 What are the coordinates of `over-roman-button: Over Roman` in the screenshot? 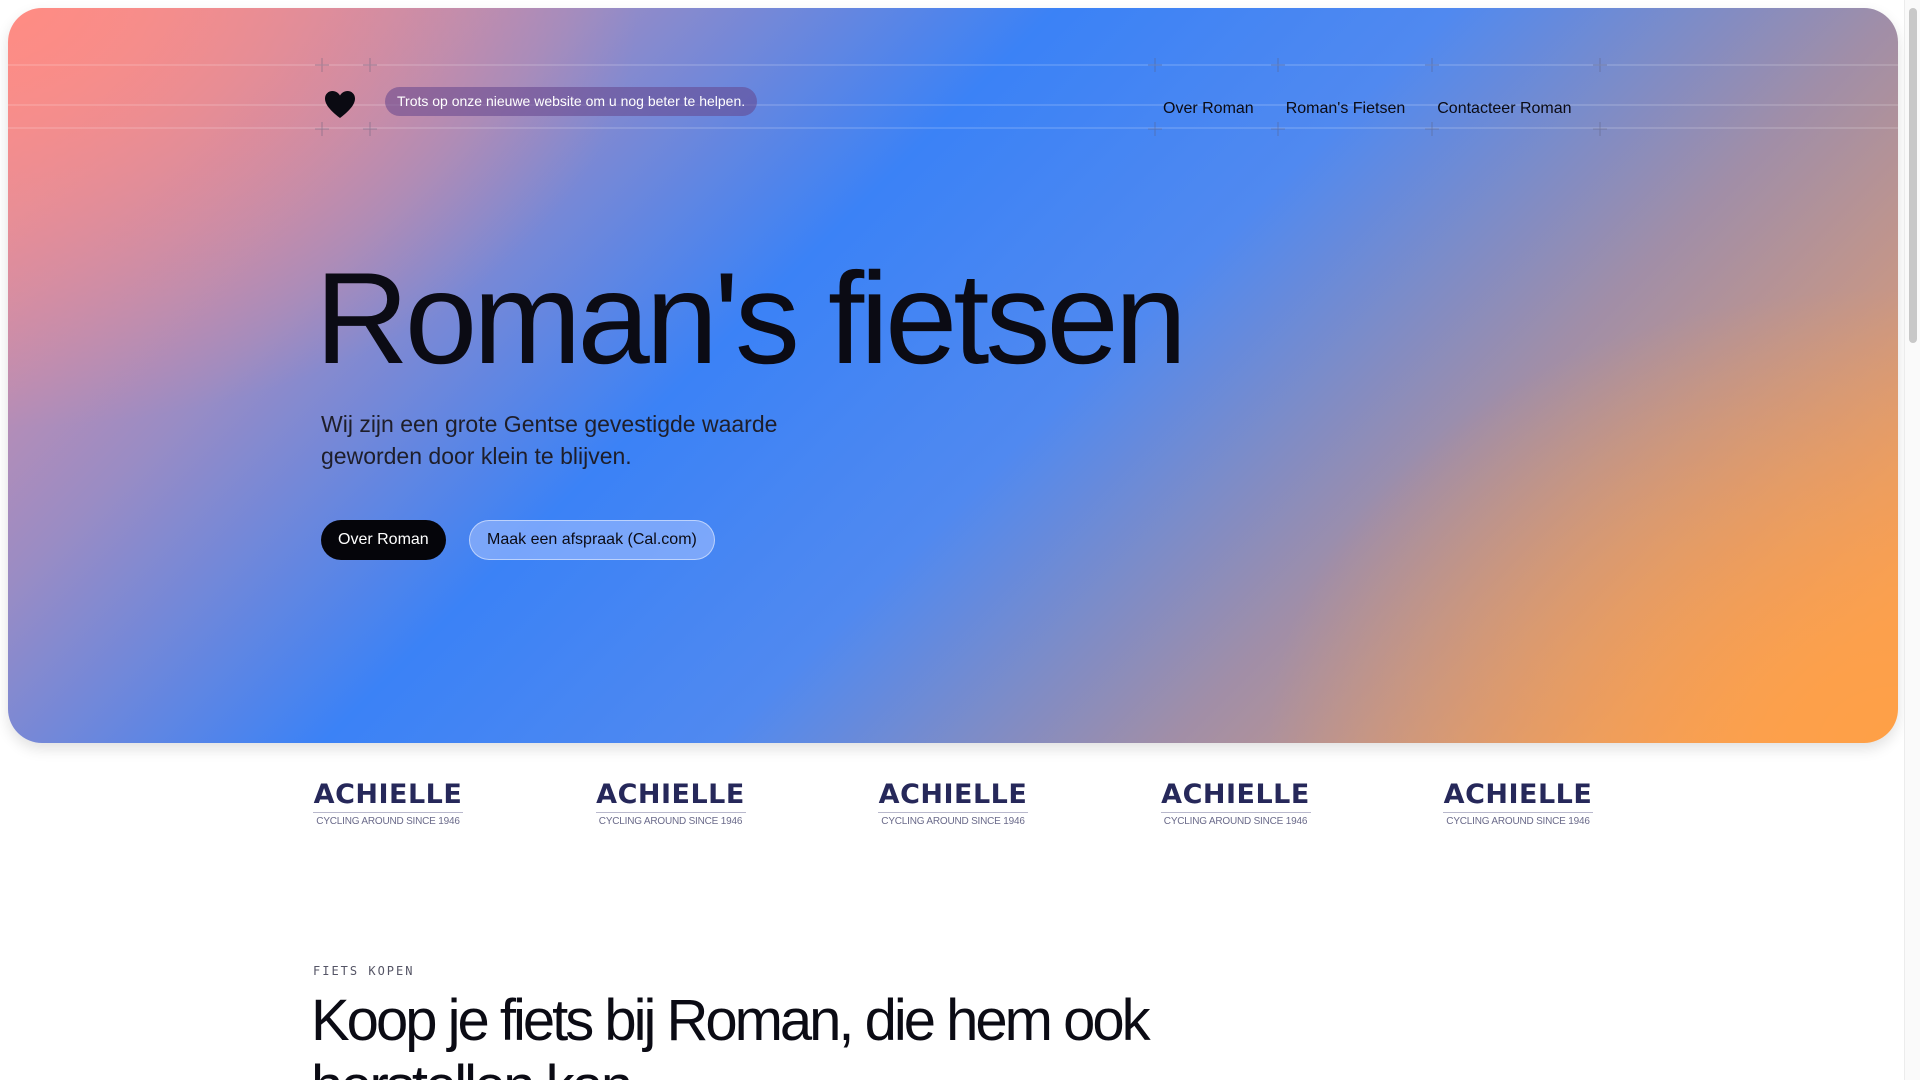 It's located at (383, 540).